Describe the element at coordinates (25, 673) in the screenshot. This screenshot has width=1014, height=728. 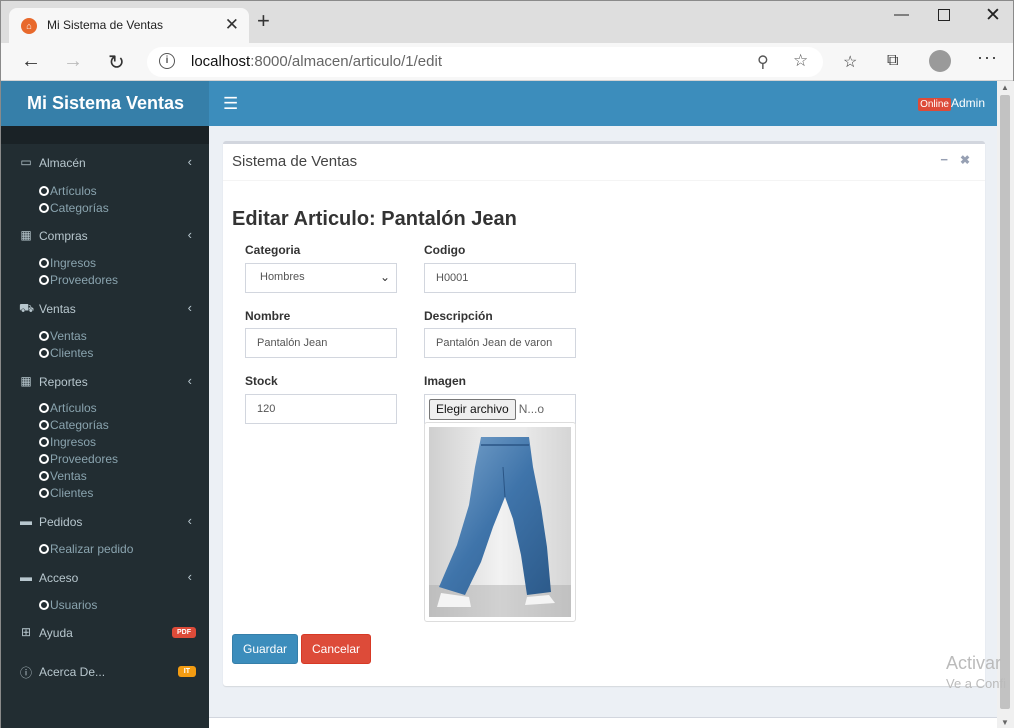
I see `info-circle-icon: ⓘ` at that location.